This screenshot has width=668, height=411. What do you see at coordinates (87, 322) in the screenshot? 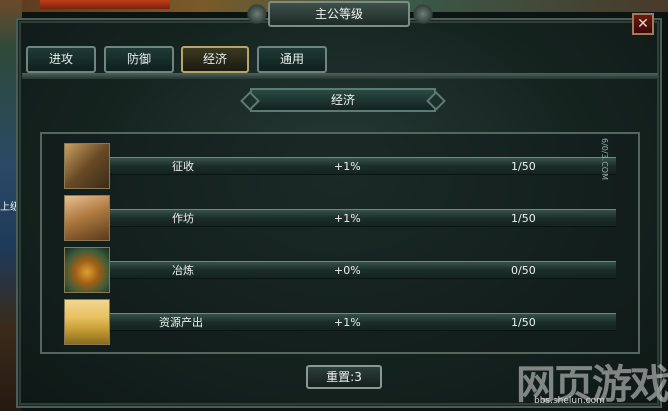
I see `farmland-icon` at bounding box center [87, 322].